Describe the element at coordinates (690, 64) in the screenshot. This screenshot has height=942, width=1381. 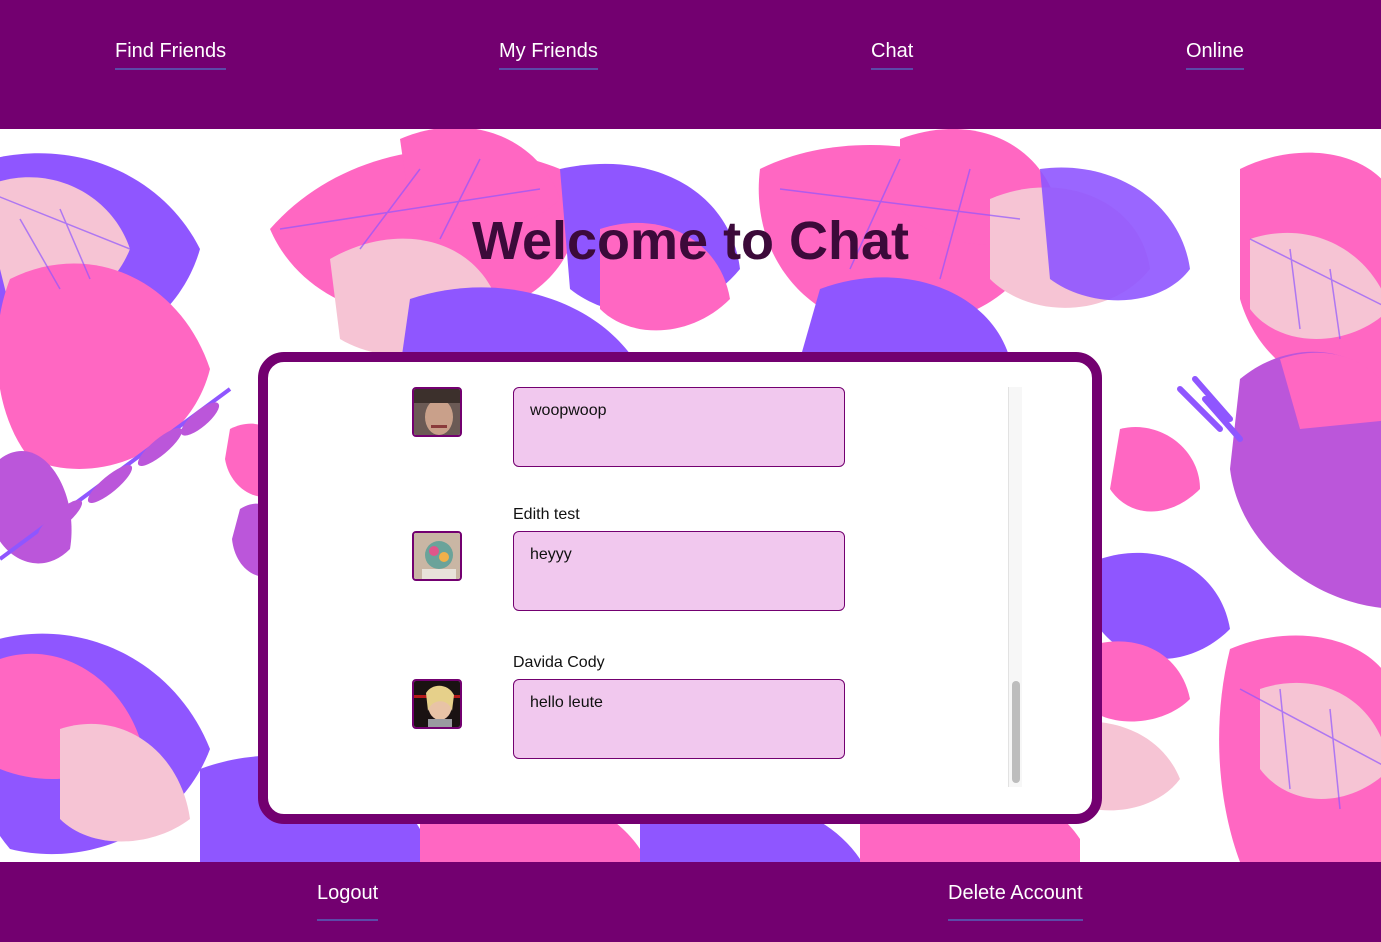
I see `top-navigation: Find Friends My Friends Chat Online` at that location.